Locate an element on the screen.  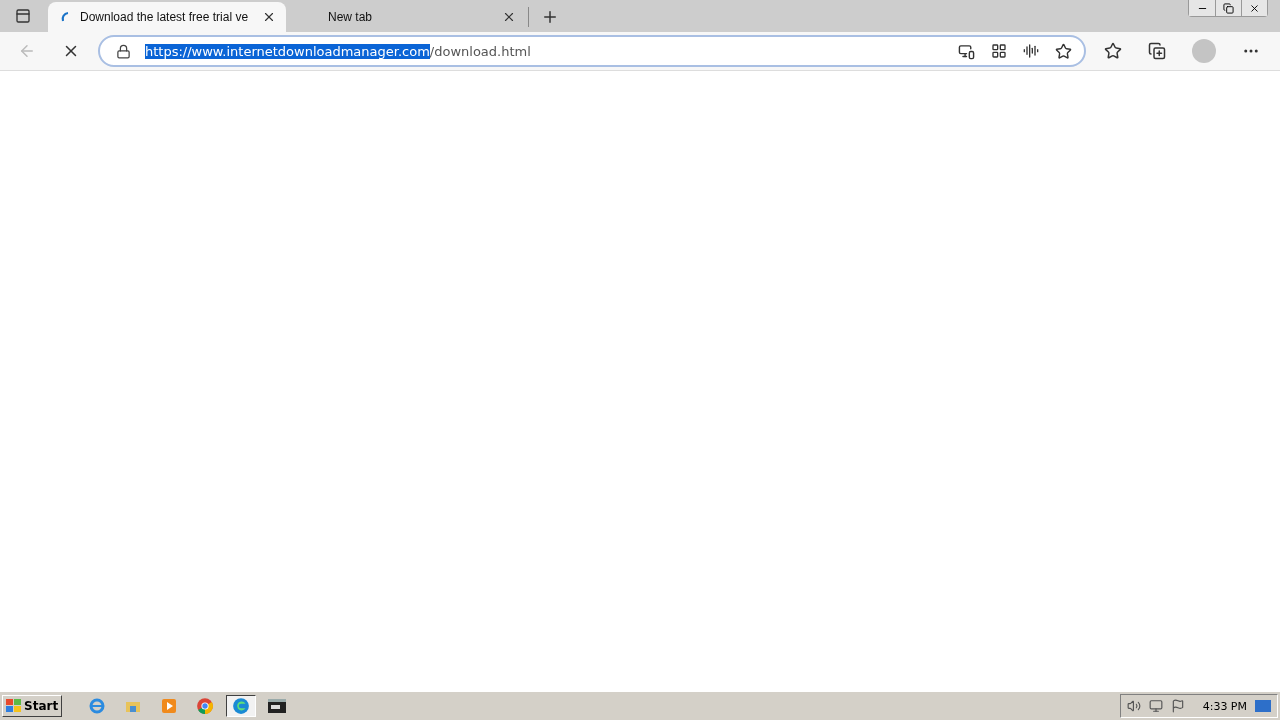
address-bar: https://www.internetdownloadmanager.com/download.html is located at coordinates (592, 51).